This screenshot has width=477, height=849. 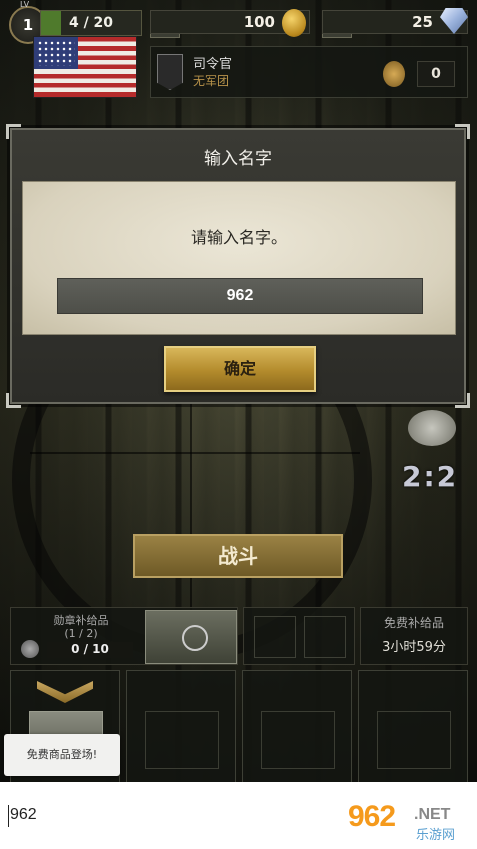 What do you see at coordinates (28, 25) in the screenshot?
I see `level-value: 1` at bounding box center [28, 25].